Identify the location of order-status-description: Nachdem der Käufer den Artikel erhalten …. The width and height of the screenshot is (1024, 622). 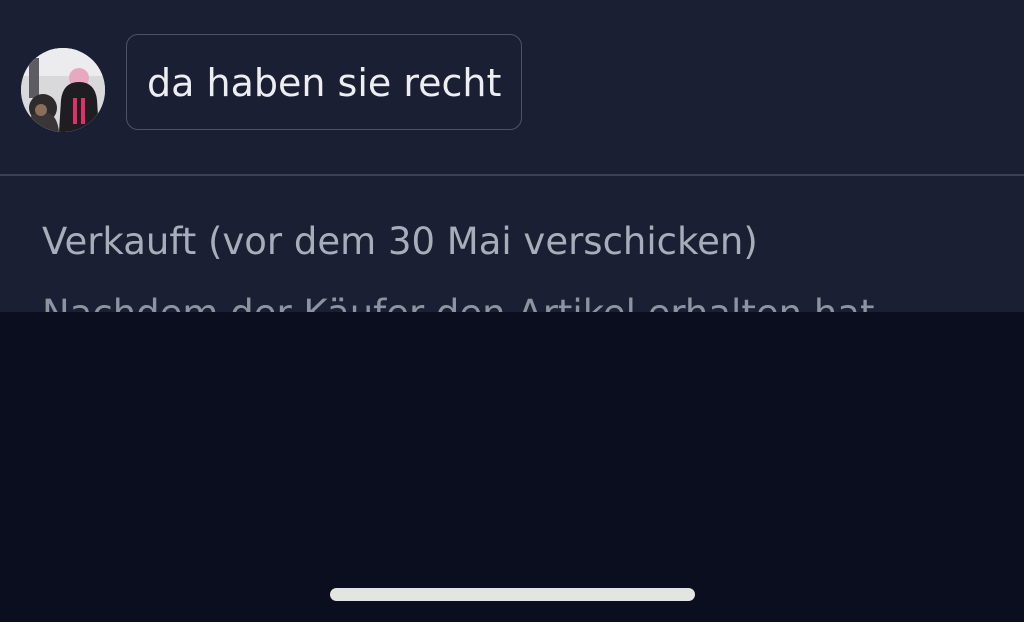
(458, 302).